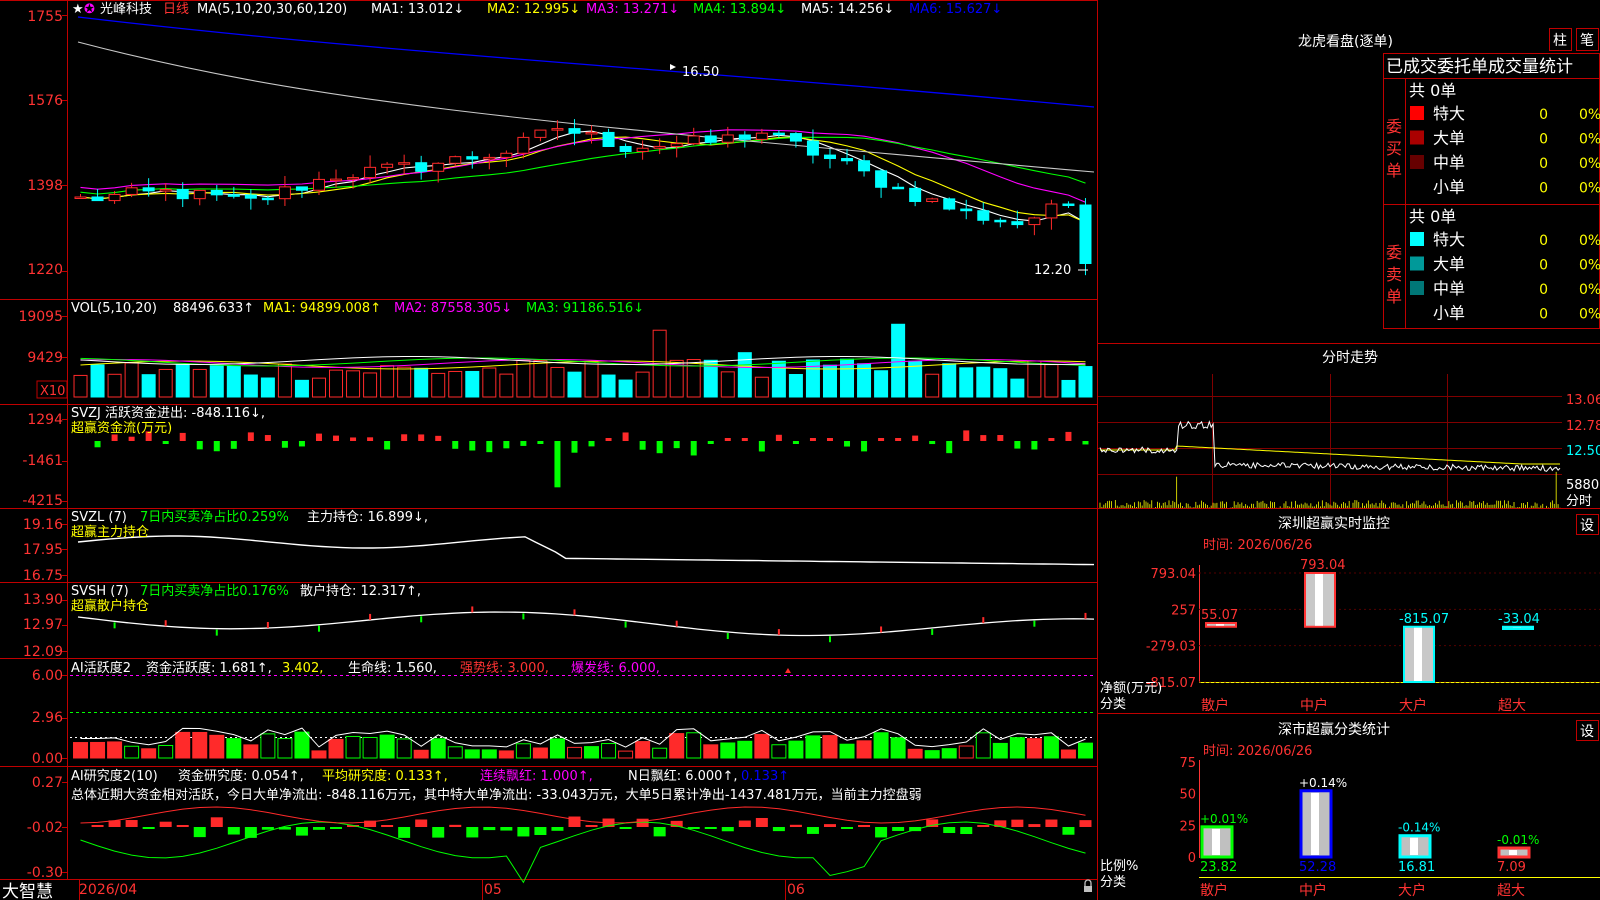  I want to click on classify-change-label: -0.01%, so click(1518, 840).